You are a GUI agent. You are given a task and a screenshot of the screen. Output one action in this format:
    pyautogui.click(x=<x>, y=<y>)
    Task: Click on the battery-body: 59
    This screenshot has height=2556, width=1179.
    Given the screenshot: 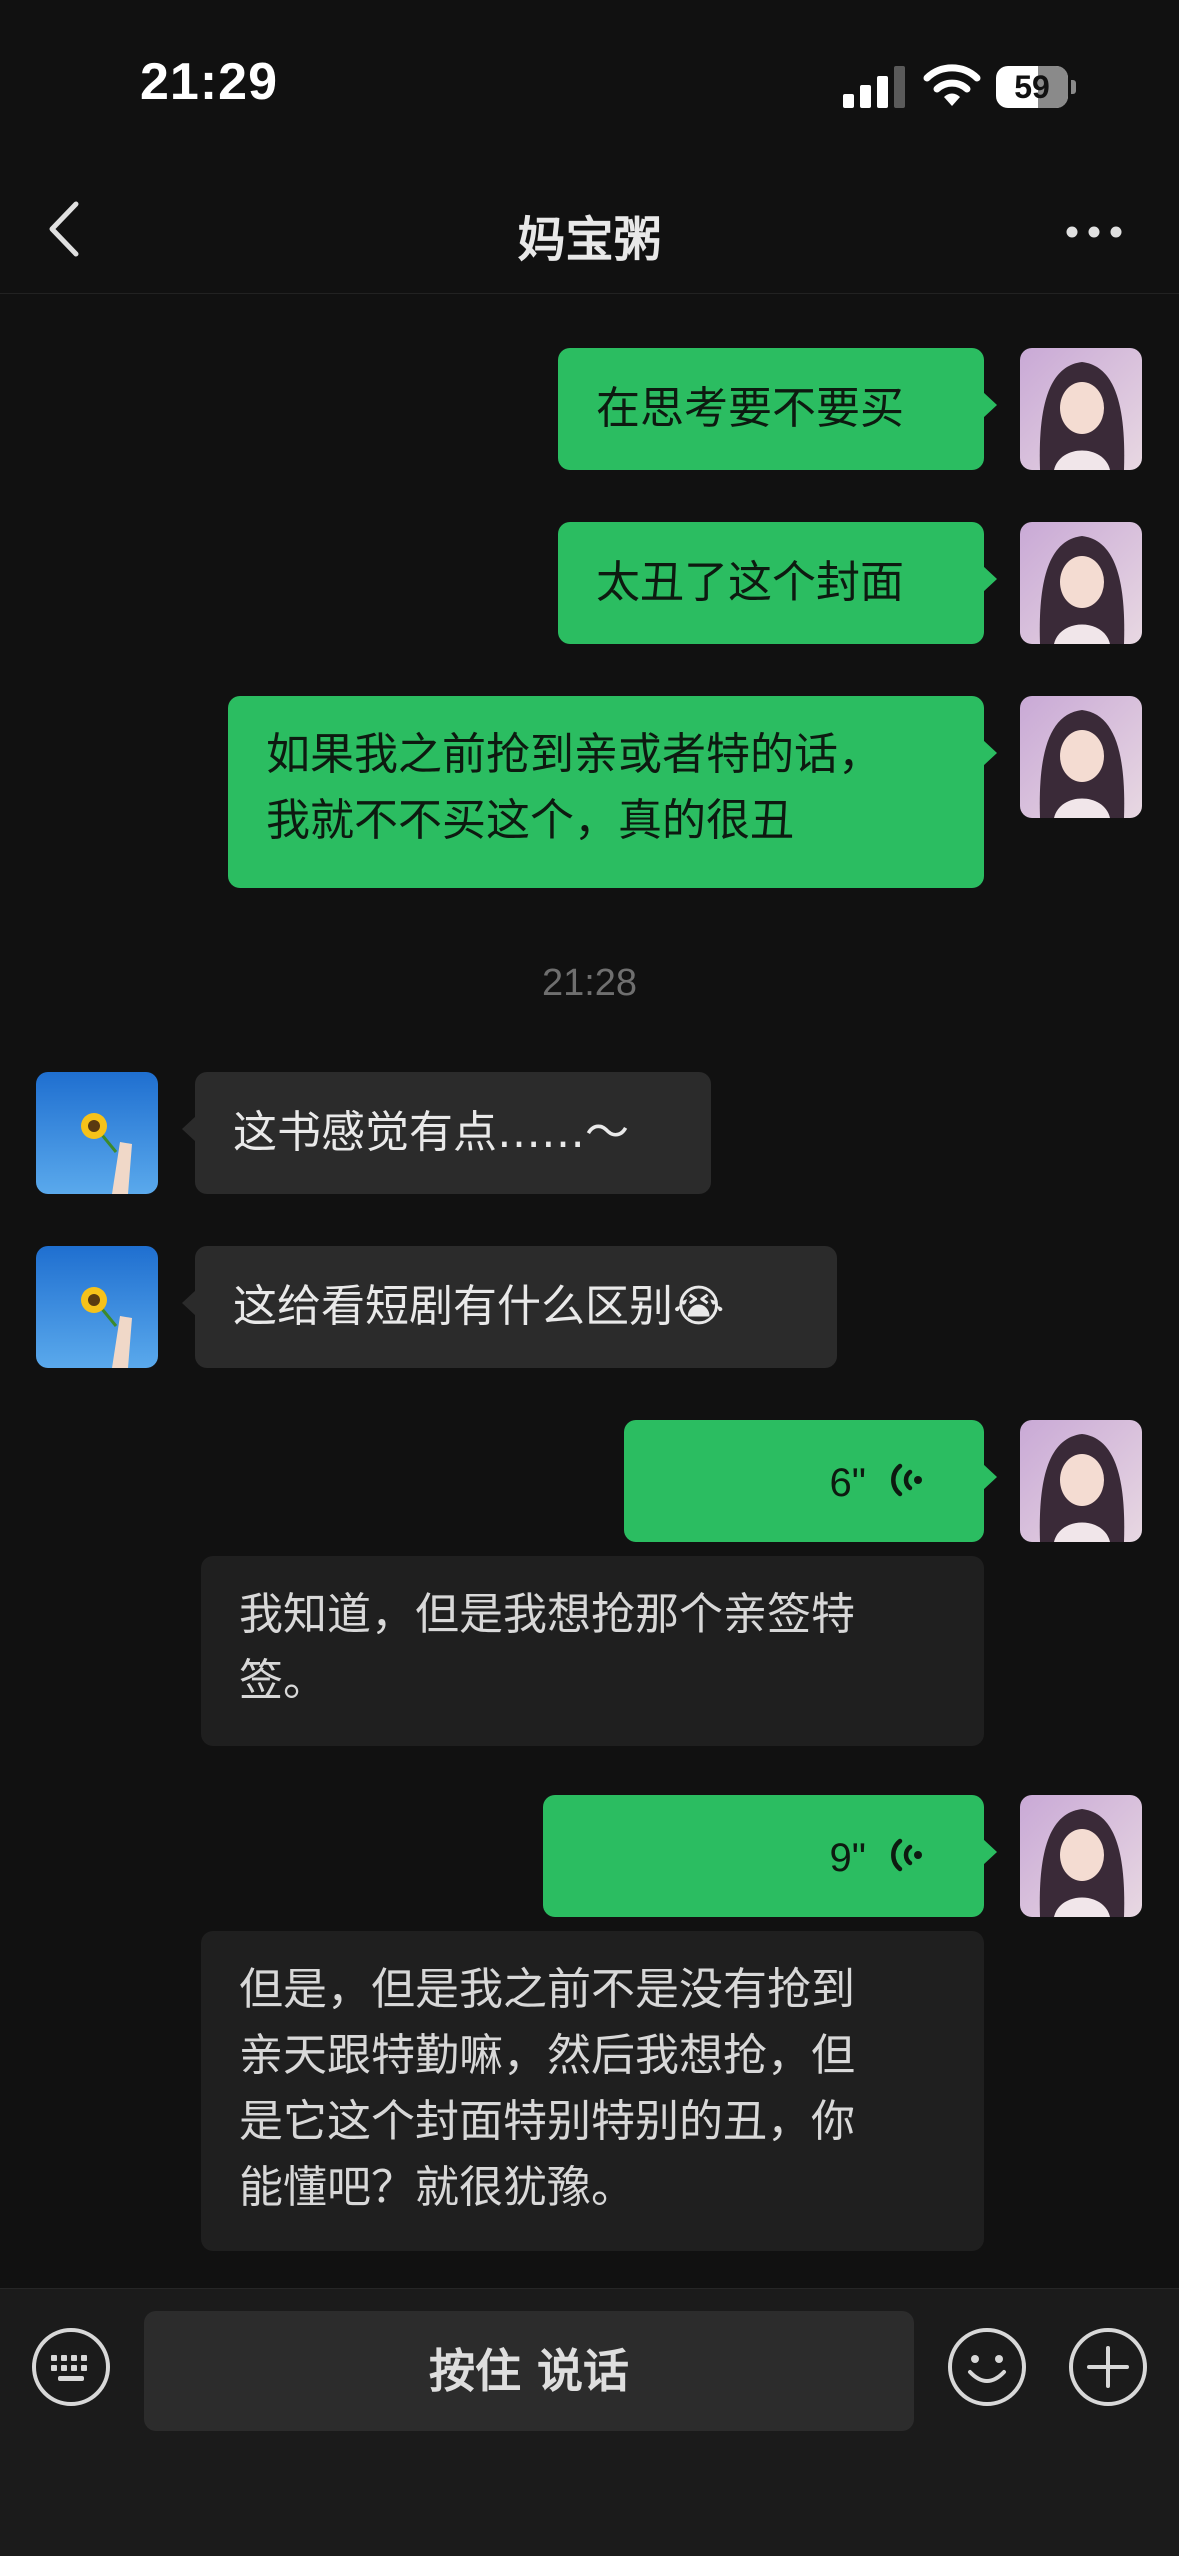 What is the action you would take?
    pyautogui.click(x=1032, y=87)
    